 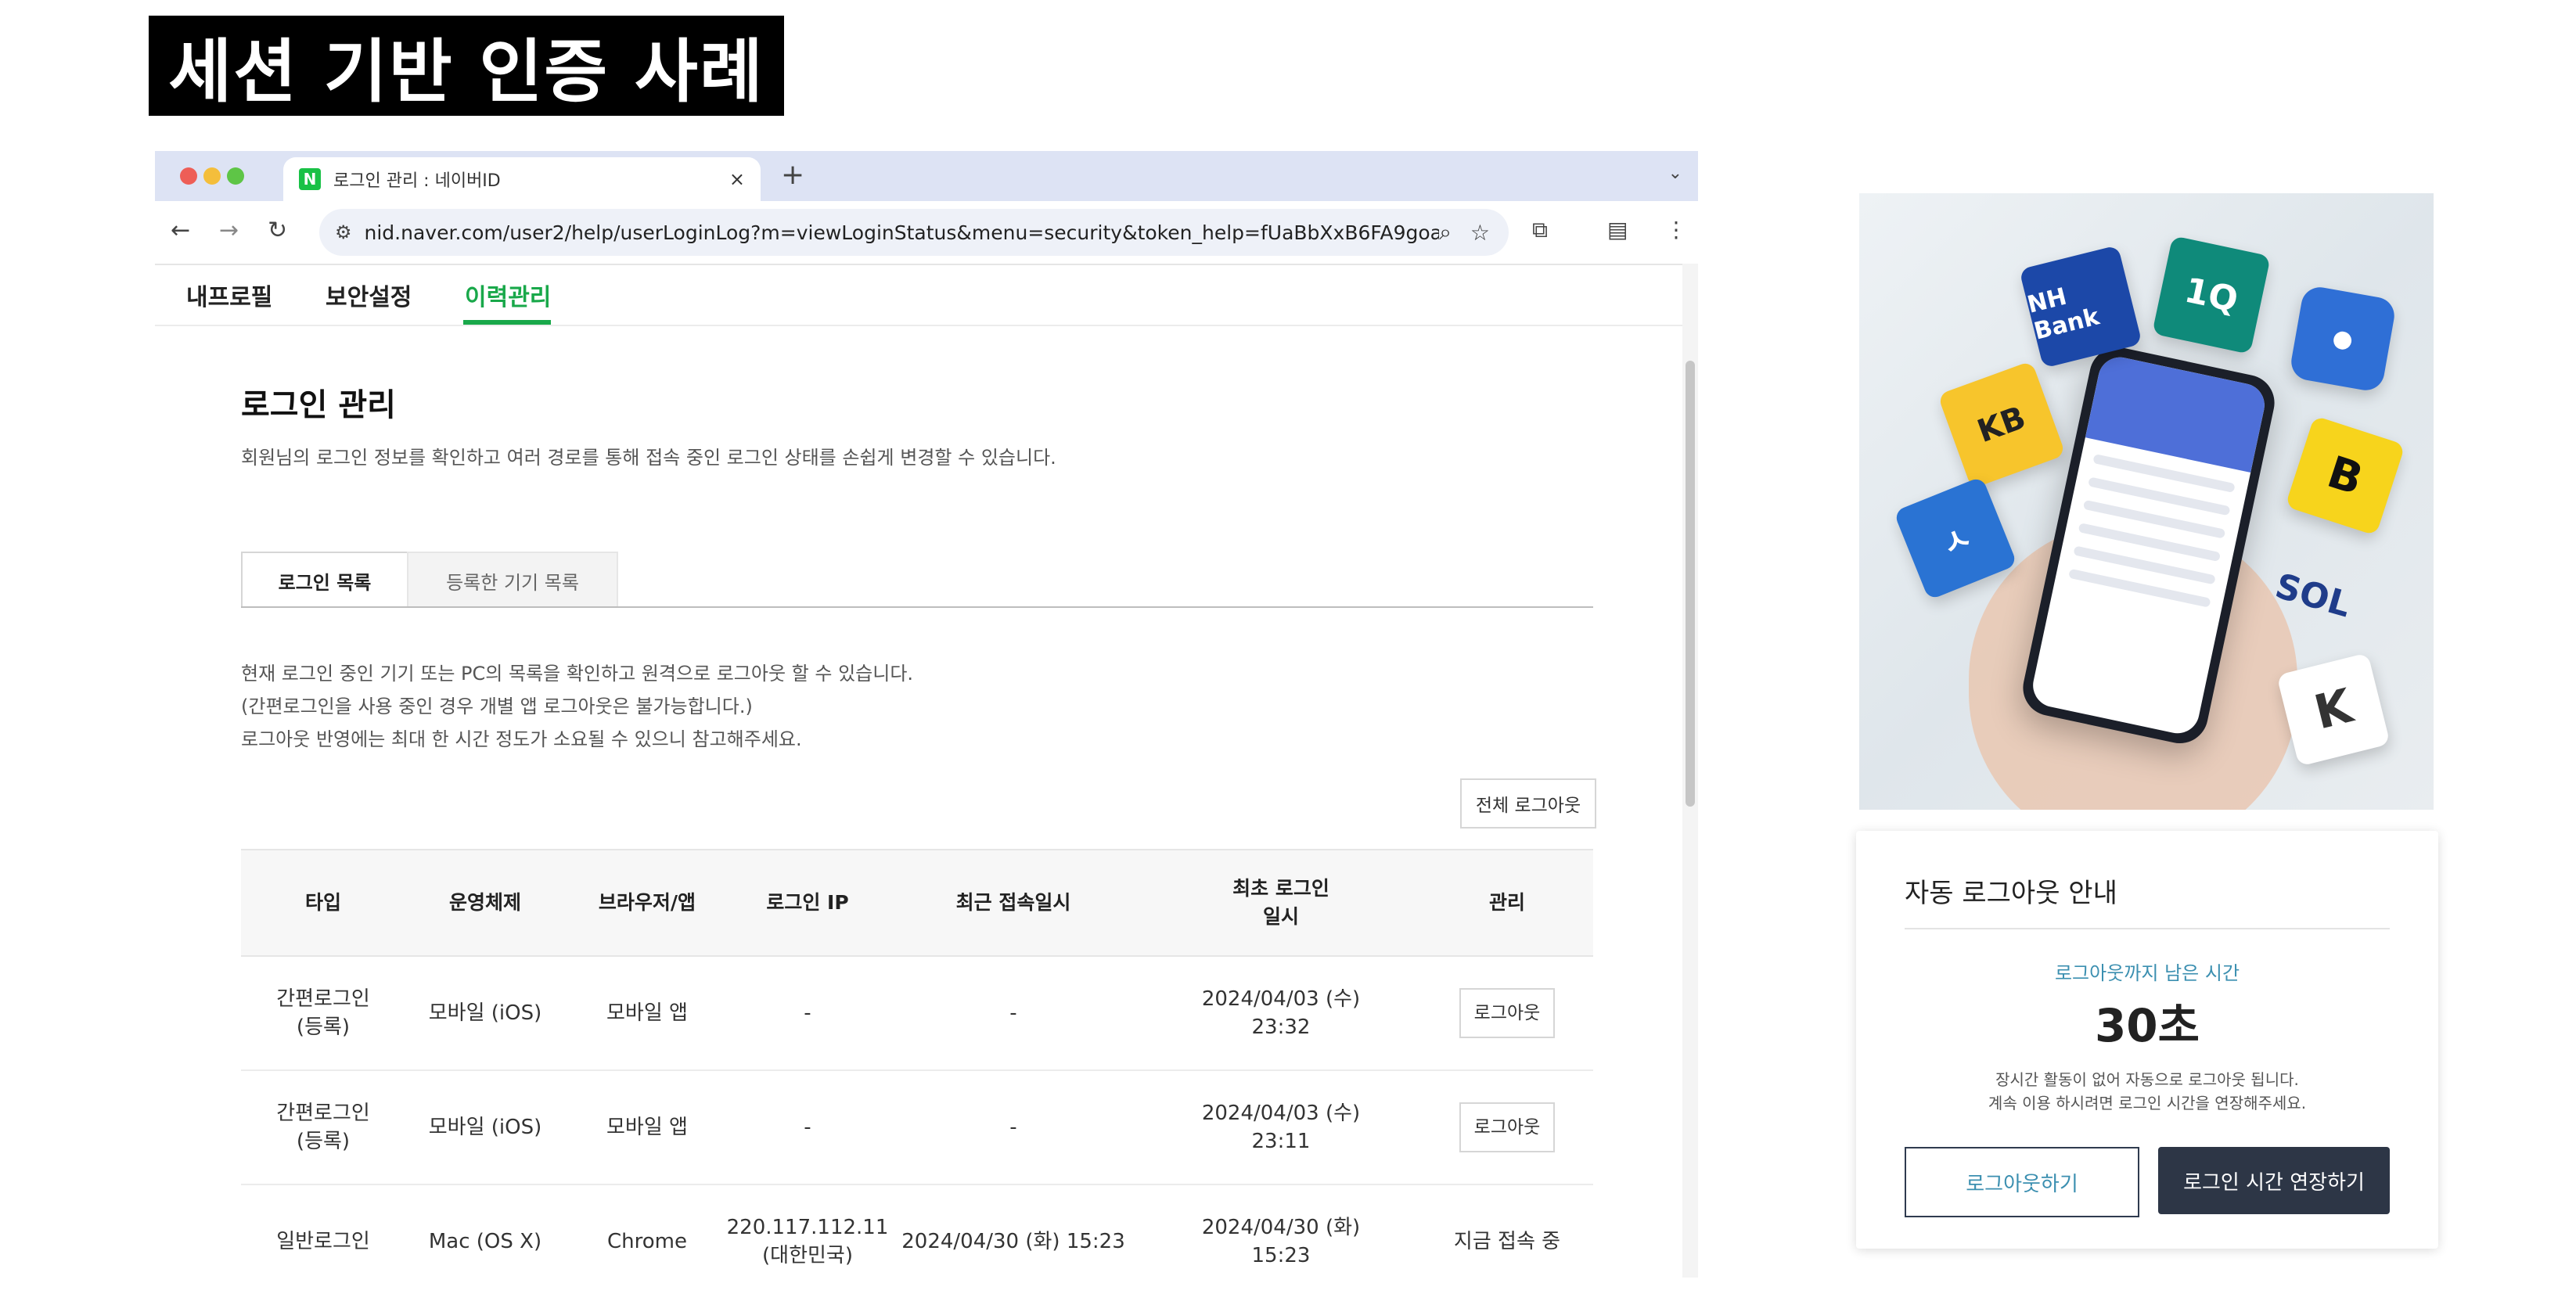 I want to click on woori-bank-logo: ●, so click(x=2343, y=339).